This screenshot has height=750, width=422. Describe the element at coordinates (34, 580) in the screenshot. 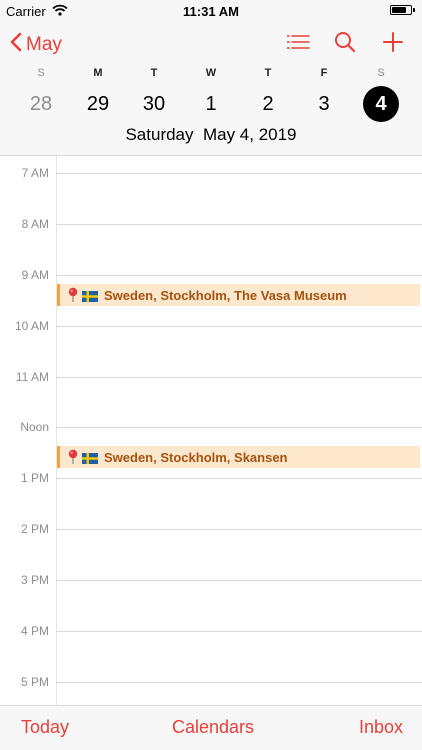

I see `hour-label: 3 PM` at that location.